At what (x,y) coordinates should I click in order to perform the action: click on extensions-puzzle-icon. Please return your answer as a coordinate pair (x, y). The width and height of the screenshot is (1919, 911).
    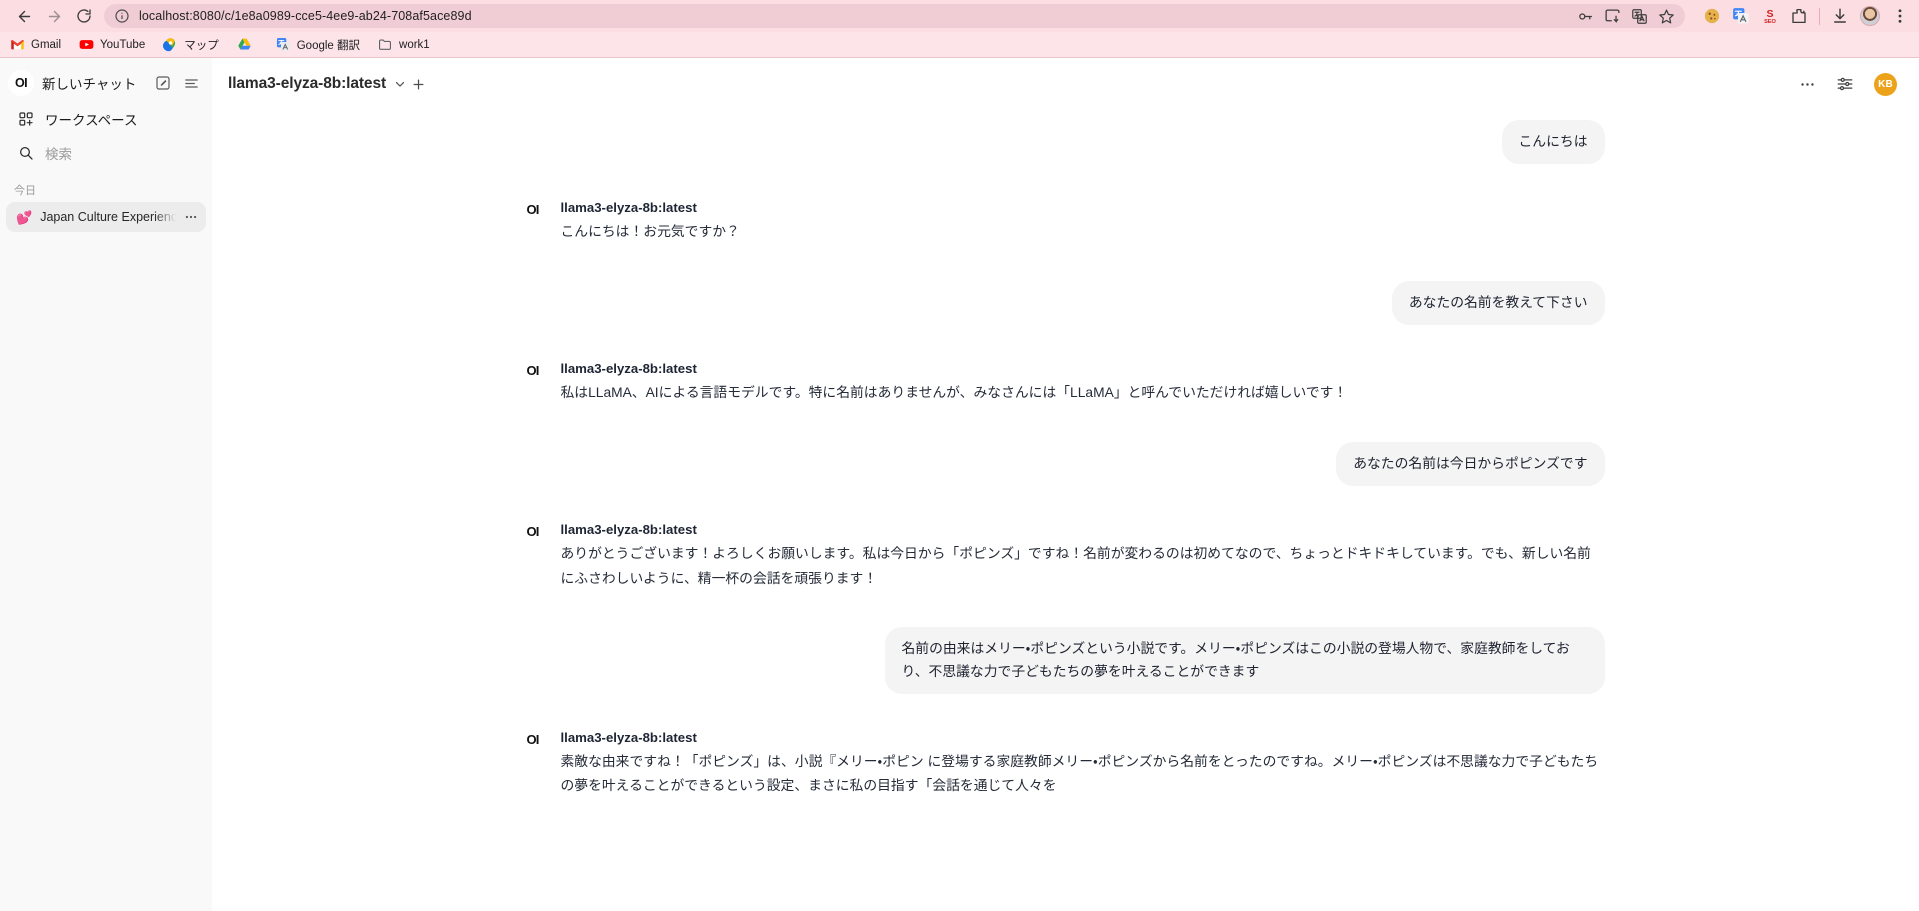
    Looking at the image, I should click on (1799, 16).